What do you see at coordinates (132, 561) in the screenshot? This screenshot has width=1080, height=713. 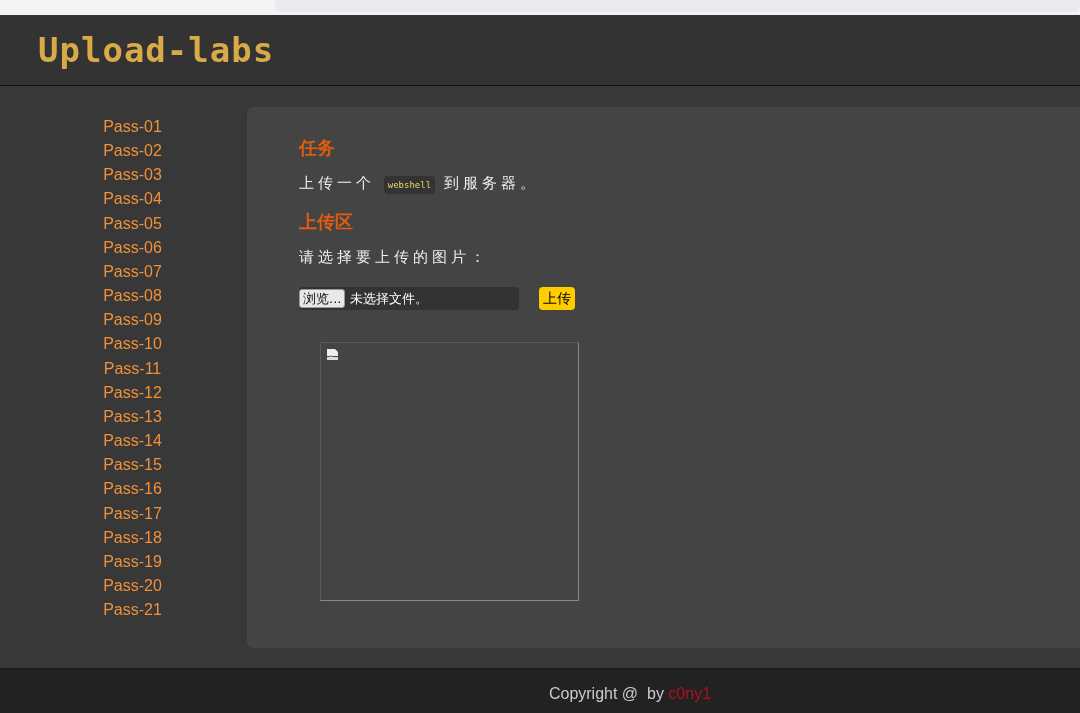 I see `sidebar-link: Pass-19` at bounding box center [132, 561].